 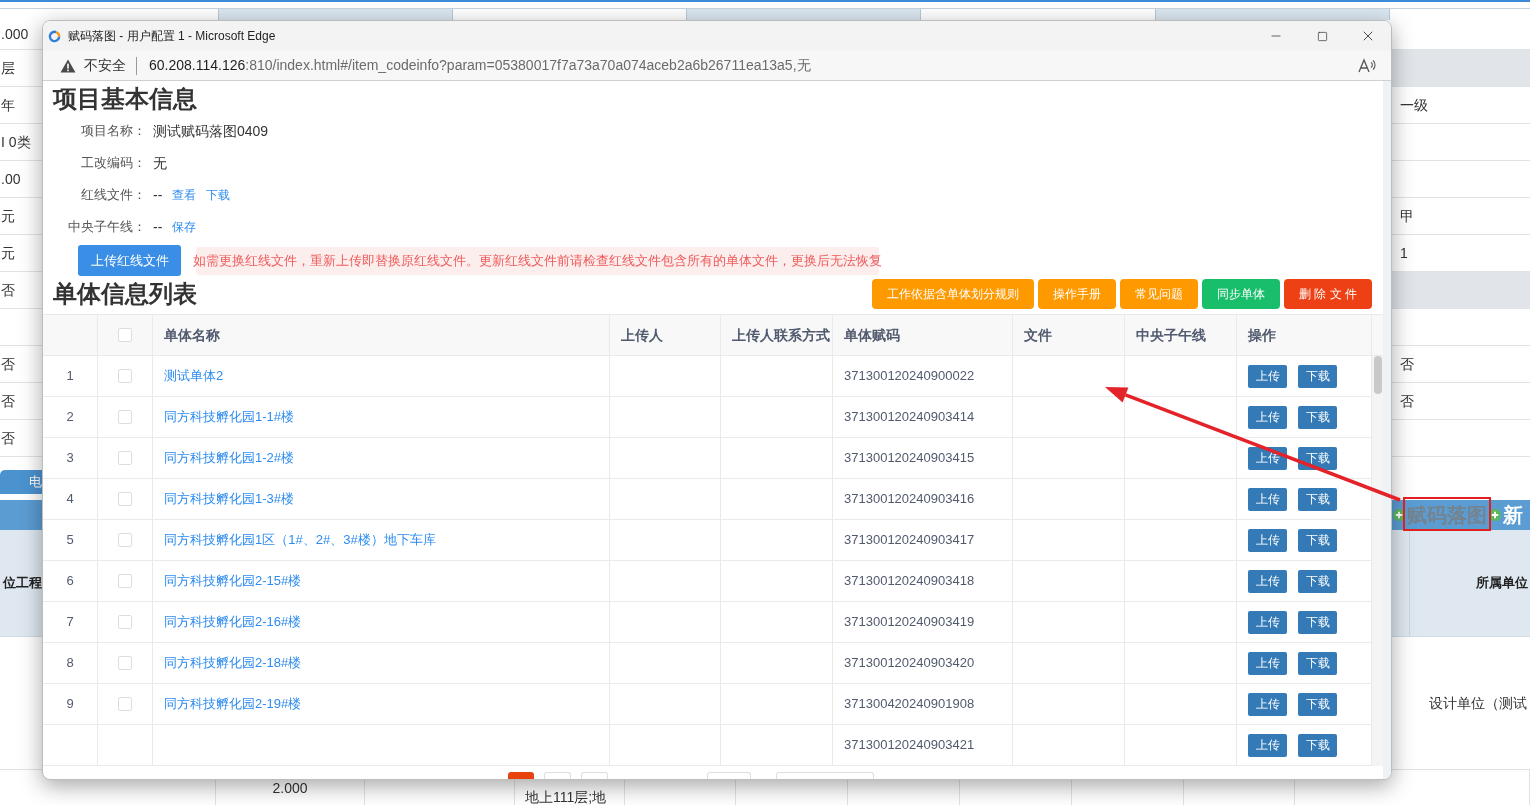 What do you see at coordinates (537, 260) in the screenshot?
I see `notice-text: 如需更换红线文件，重新上传即替换原红线文件。更新红线文件前请检查红线文件包含所有的单体文件，更换后无法恢复` at bounding box center [537, 260].